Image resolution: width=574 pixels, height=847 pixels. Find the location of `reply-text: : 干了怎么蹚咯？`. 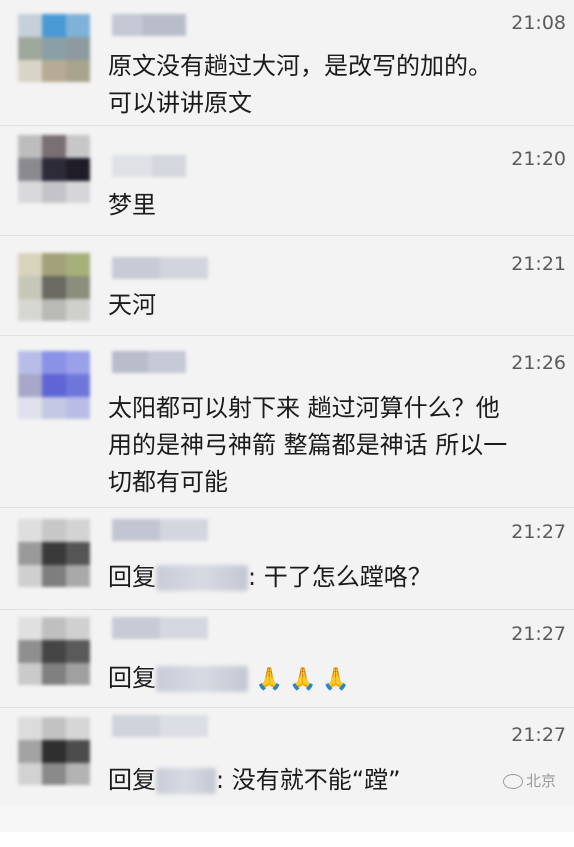

reply-text: : 干了怎么蹚咯？ is located at coordinates (340, 577).